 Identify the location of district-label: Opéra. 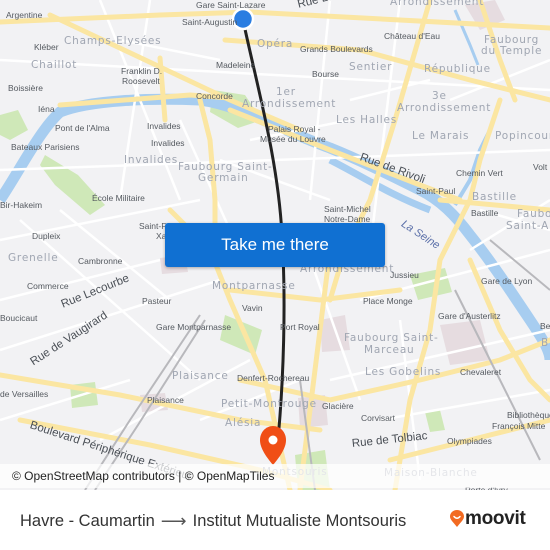
(275, 44).